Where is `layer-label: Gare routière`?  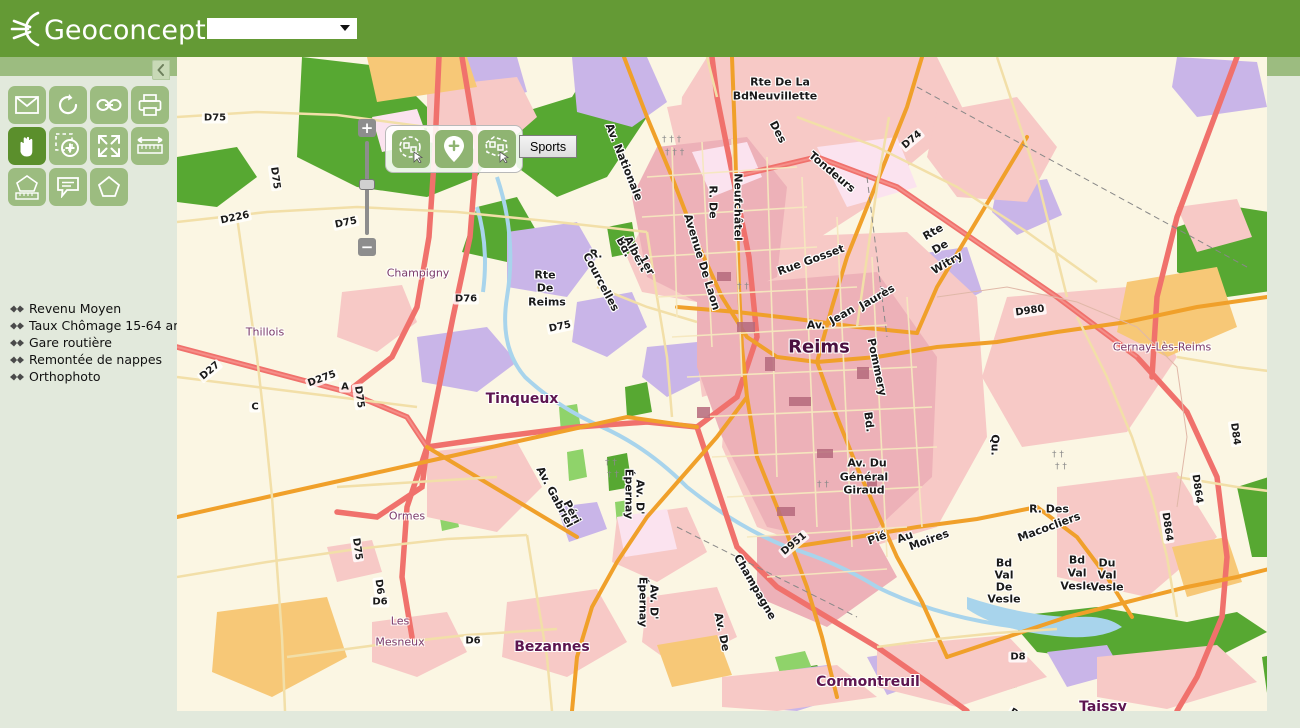 layer-label: Gare routière is located at coordinates (70, 342).